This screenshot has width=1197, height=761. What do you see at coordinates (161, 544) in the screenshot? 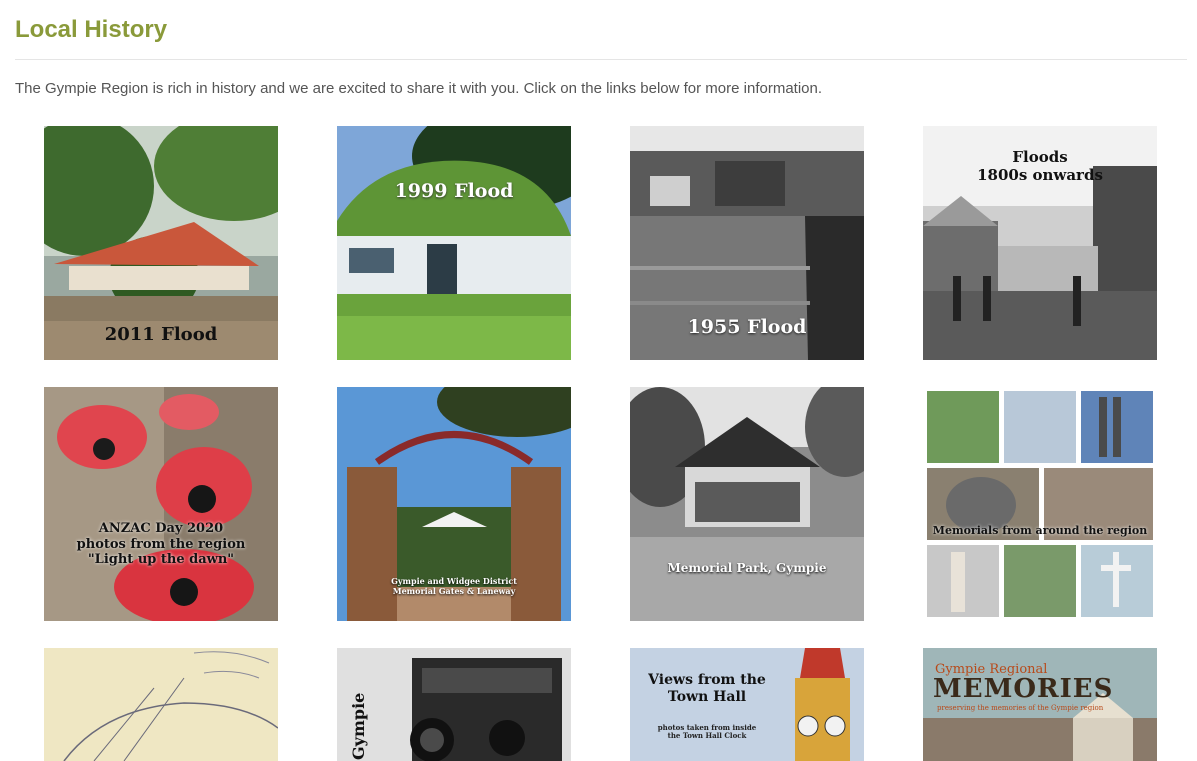
I see `tile-caption-line-2: photos from the region` at bounding box center [161, 544].